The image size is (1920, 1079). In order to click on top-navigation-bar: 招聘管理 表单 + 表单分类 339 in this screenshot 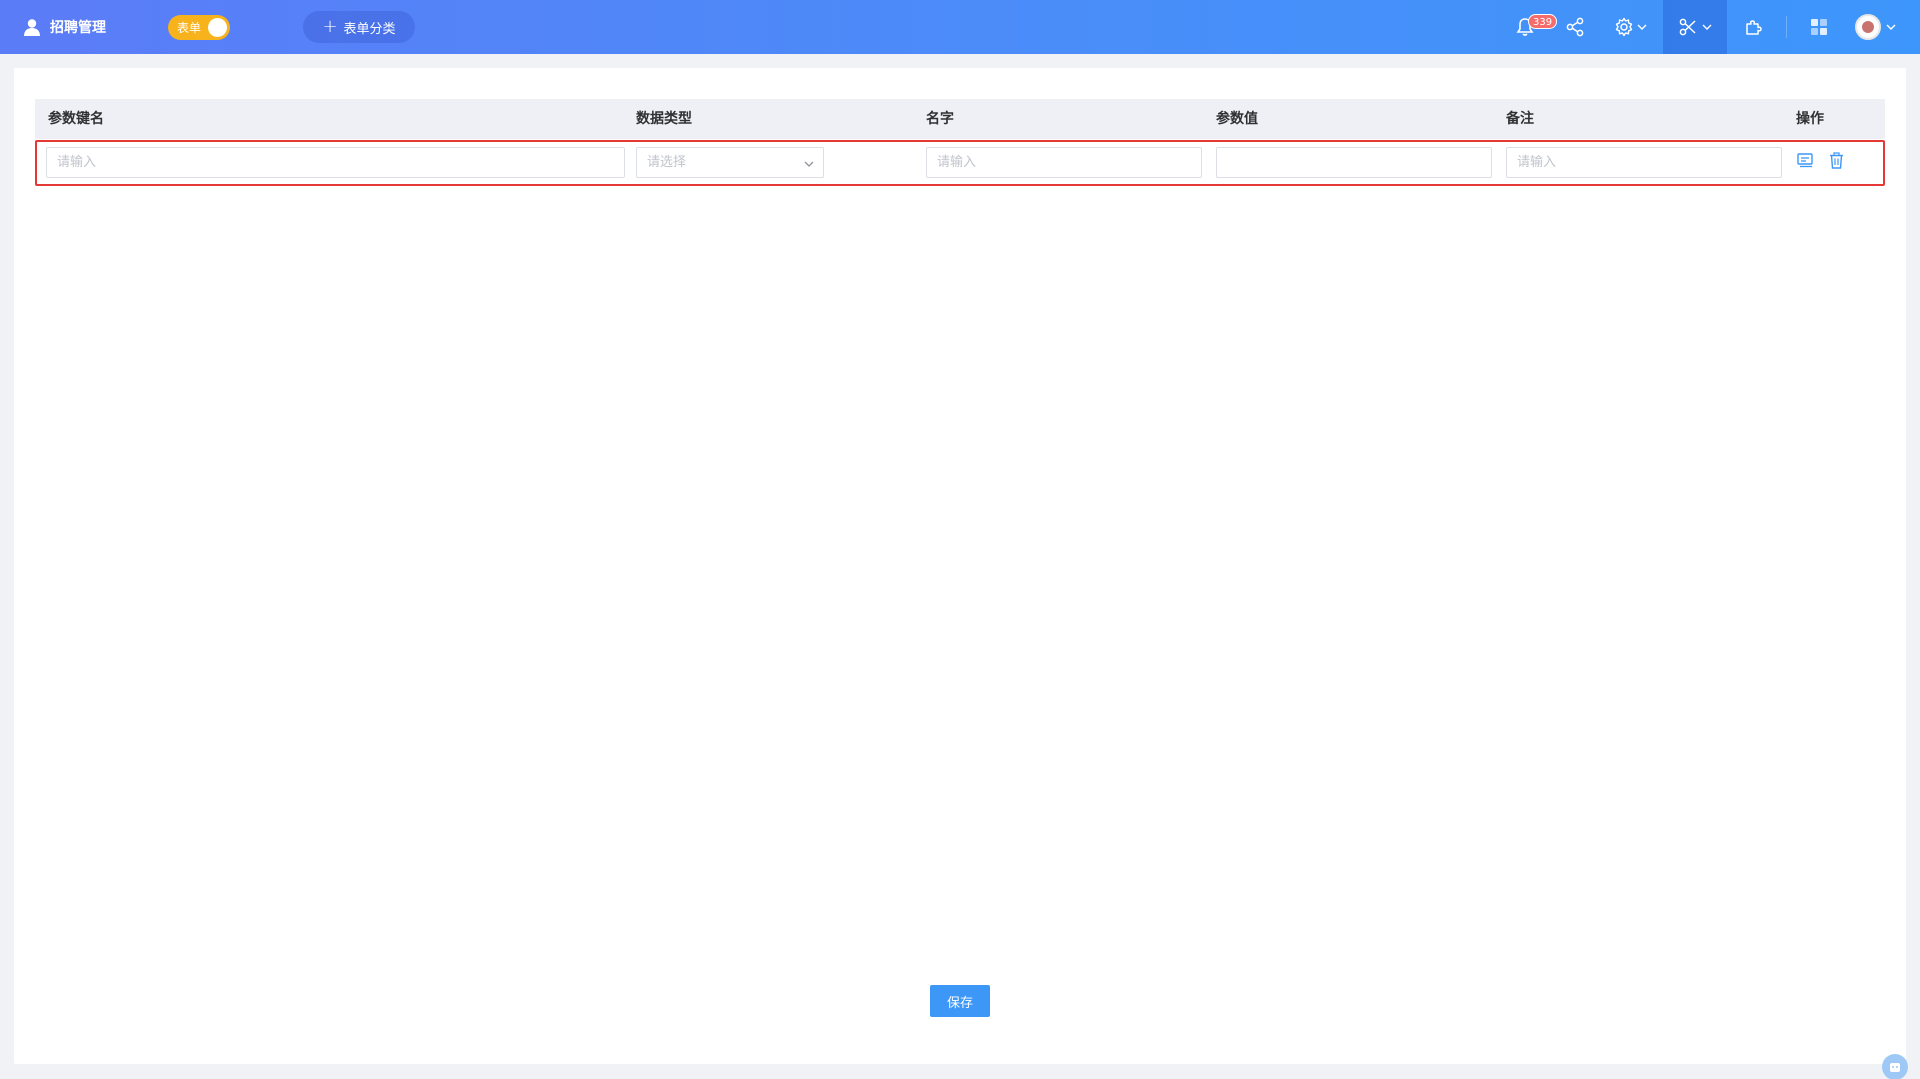, I will do `click(960, 27)`.